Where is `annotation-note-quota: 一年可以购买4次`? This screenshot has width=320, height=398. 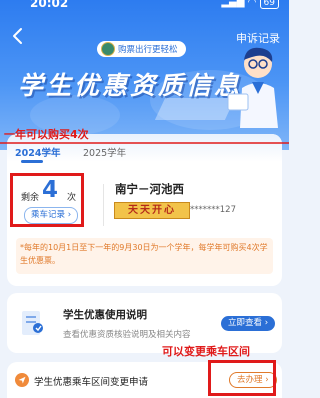 annotation-note-quota: 一年可以购买4次 is located at coordinates (46, 134).